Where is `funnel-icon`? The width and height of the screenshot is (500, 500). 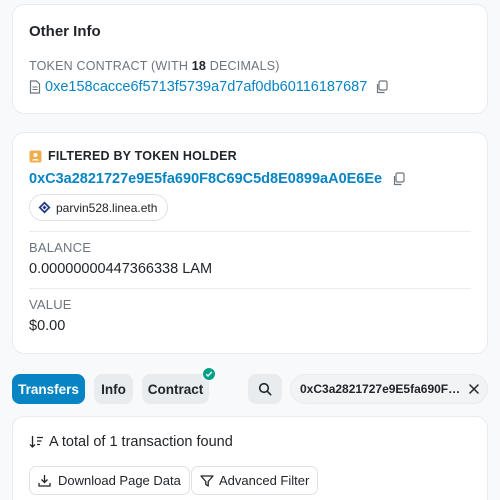 funnel-icon is located at coordinates (207, 480).